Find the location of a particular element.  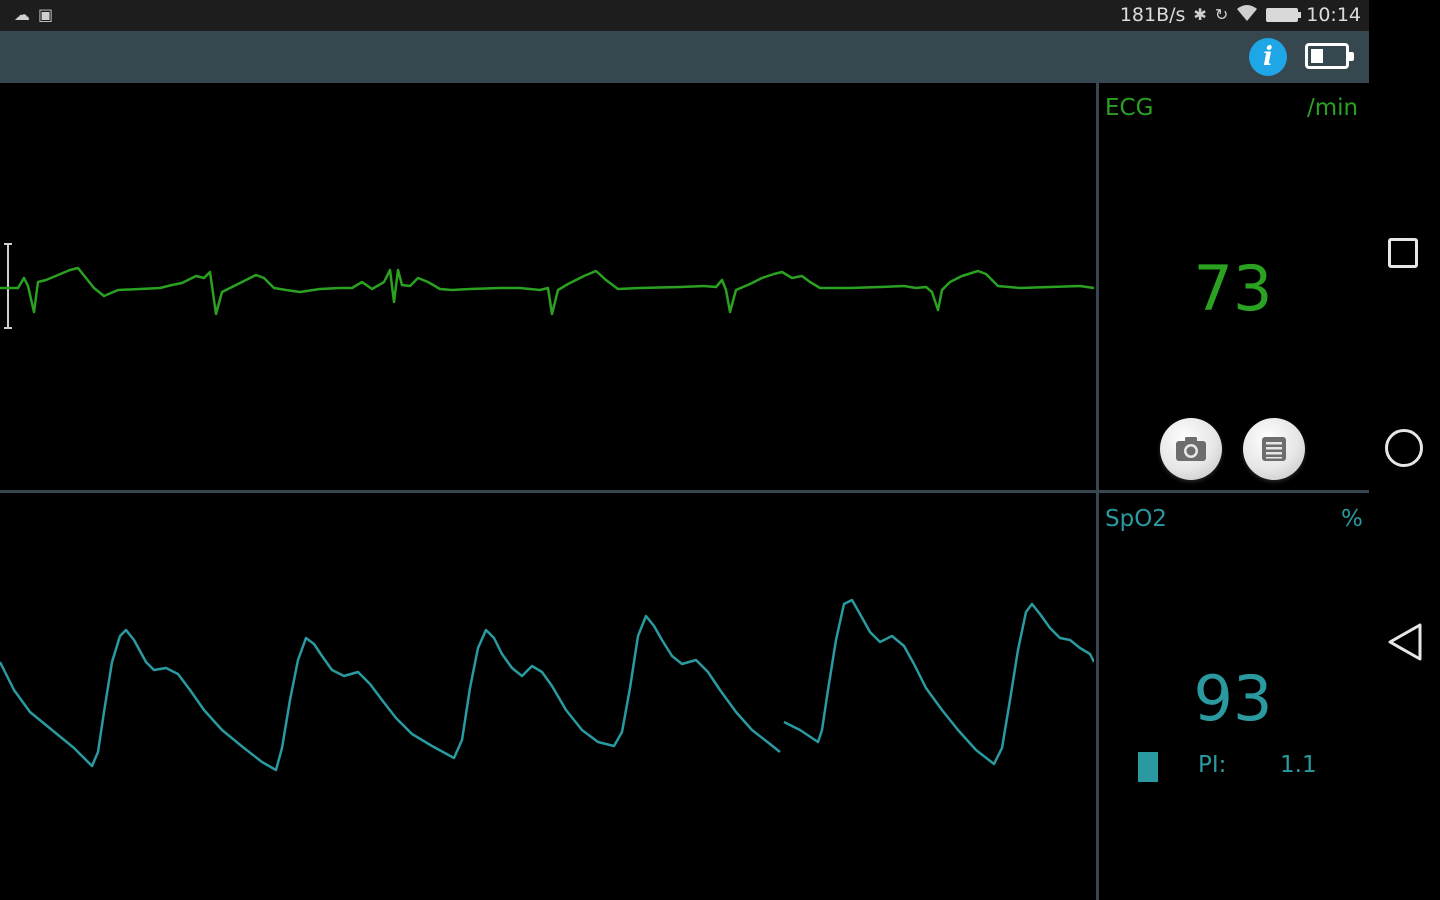

notification-cloud-icon: ☁ is located at coordinates (22, 14).